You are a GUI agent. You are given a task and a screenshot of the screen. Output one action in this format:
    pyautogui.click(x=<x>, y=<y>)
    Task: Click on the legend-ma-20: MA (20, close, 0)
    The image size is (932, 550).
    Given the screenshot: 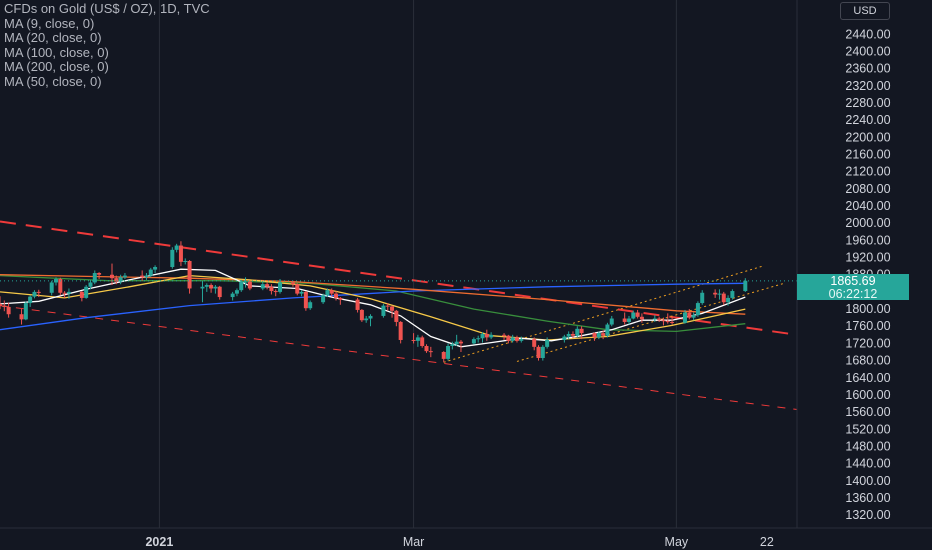 What is the action you would take?
    pyautogui.click(x=107, y=38)
    